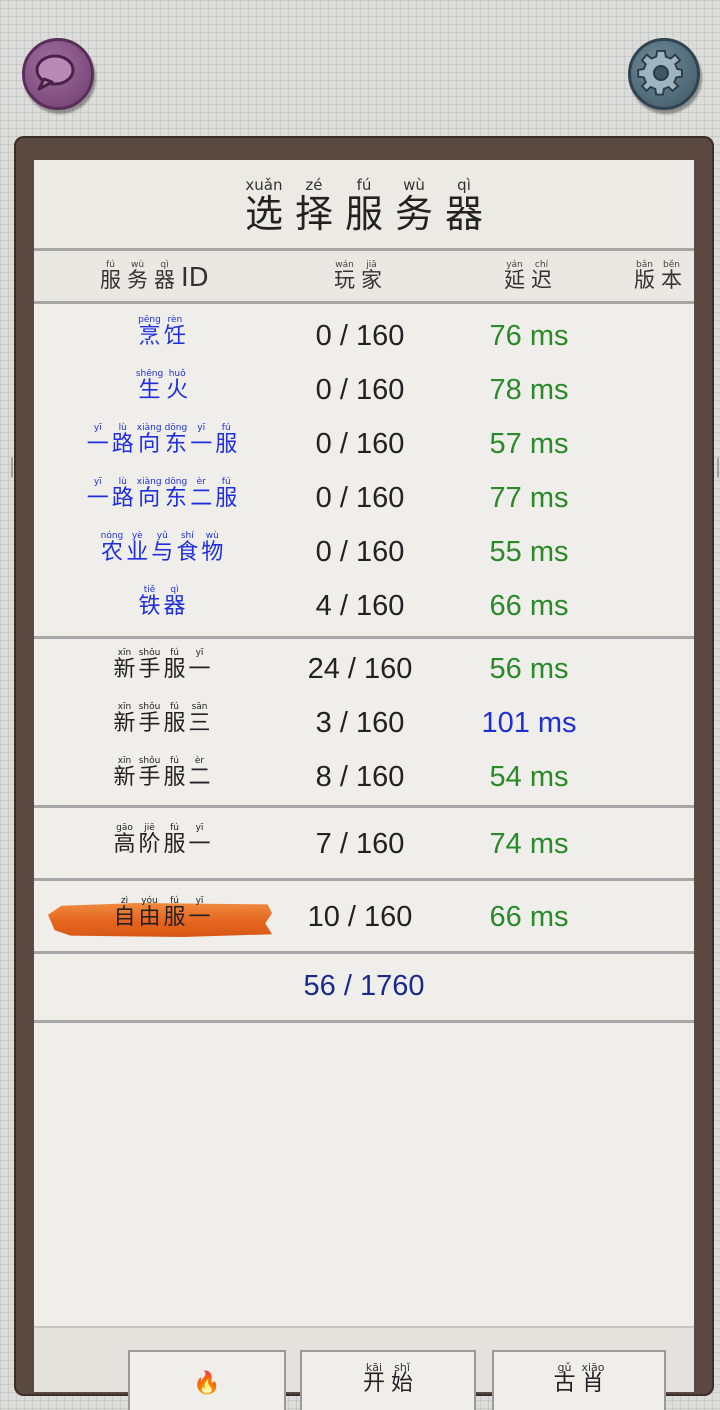 The height and width of the screenshot is (1410, 720). Describe the element at coordinates (664, 74) in the screenshot. I see `settings-button` at that location.